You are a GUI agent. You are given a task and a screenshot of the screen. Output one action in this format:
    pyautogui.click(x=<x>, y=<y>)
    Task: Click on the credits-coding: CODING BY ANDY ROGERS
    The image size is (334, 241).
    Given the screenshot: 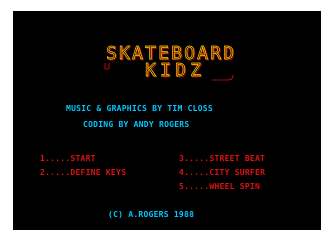 What is the action you would take?
    pyautogui.click(x=136, y=124)
    